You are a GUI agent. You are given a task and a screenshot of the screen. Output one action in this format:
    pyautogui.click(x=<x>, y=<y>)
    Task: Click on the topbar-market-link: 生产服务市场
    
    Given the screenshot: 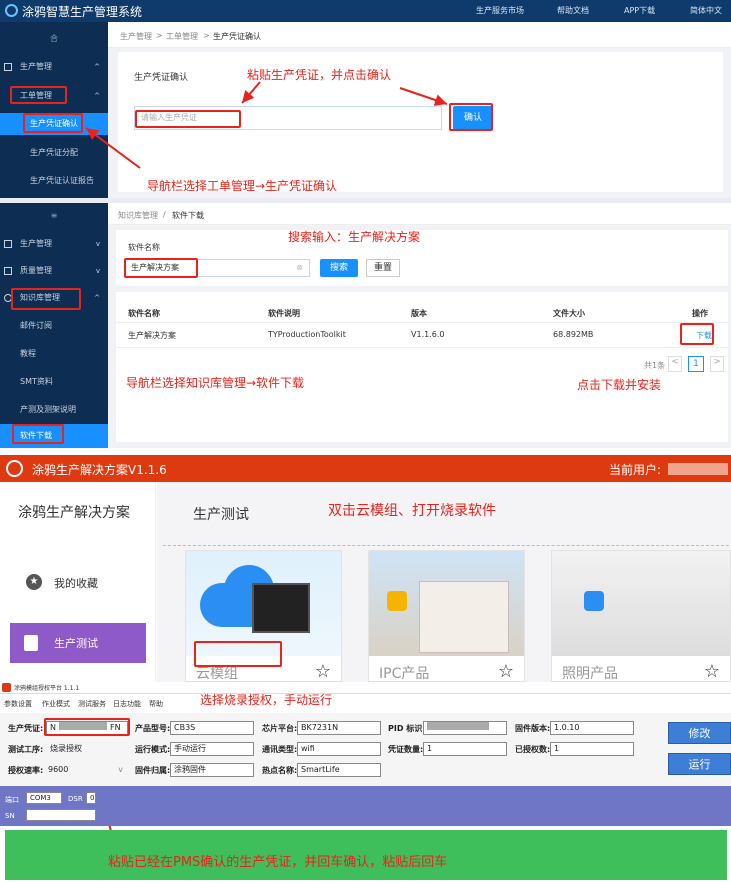 What is the action you would take?
    pyautogui.click(x=500, y=10)
    